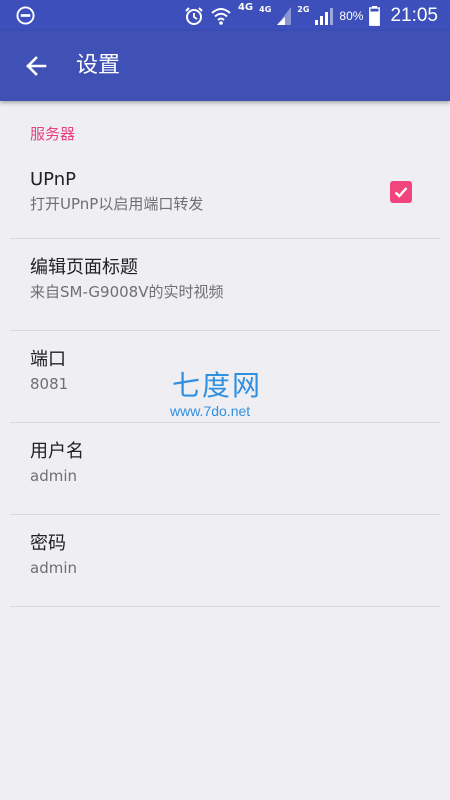  What do you see at coordinates (225, 66) in the screenshot?
I see `app-bar: 设置` at bounding box center [225, 66].